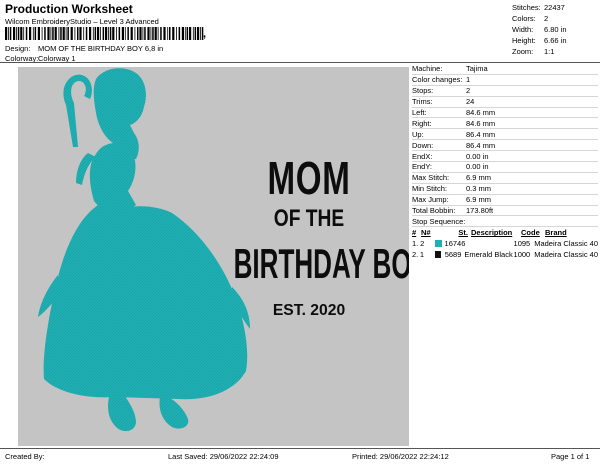  I want to click on stat-label: Colors:, so click(524, 18).